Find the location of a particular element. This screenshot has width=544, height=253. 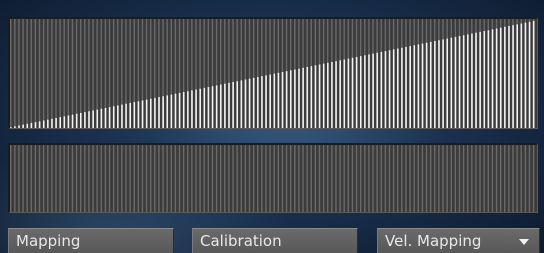

mapping-button: Mapping is located at coordinates (91, 240).